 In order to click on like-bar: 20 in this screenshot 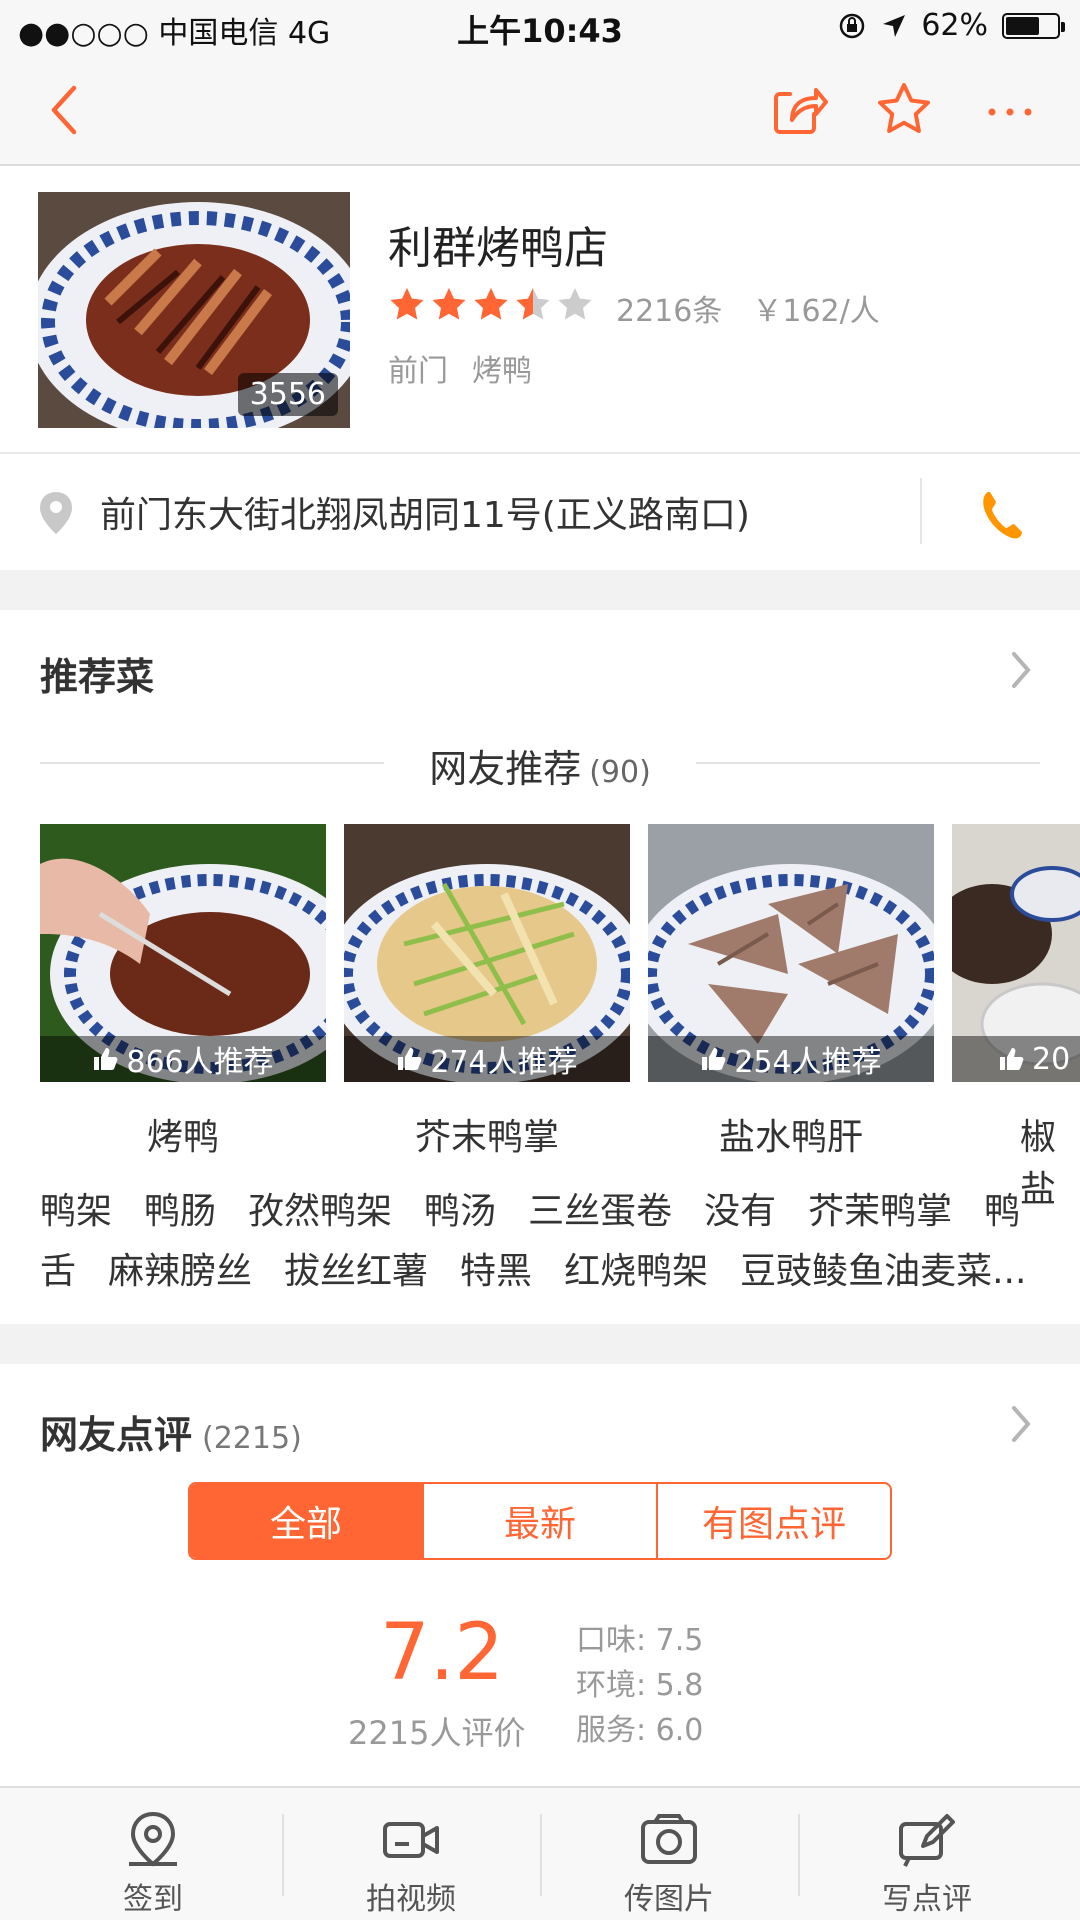, I will do `click(1016, 1059)`.